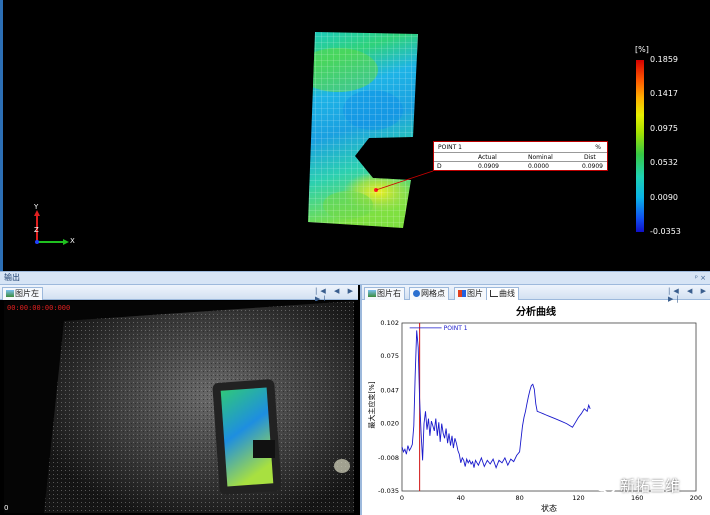  I want to click on tab-label: 图片右, so click(389, 293).